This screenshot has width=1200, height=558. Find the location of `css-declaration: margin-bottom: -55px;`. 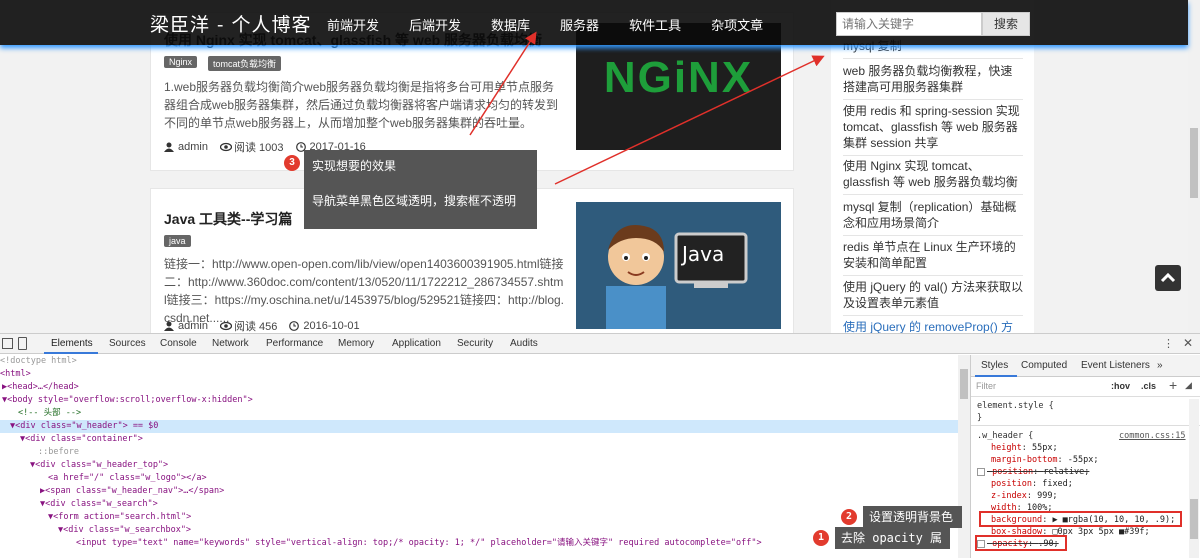

css-declaration: margin-bottom: -55px; is located at coordinates (1045, 460).